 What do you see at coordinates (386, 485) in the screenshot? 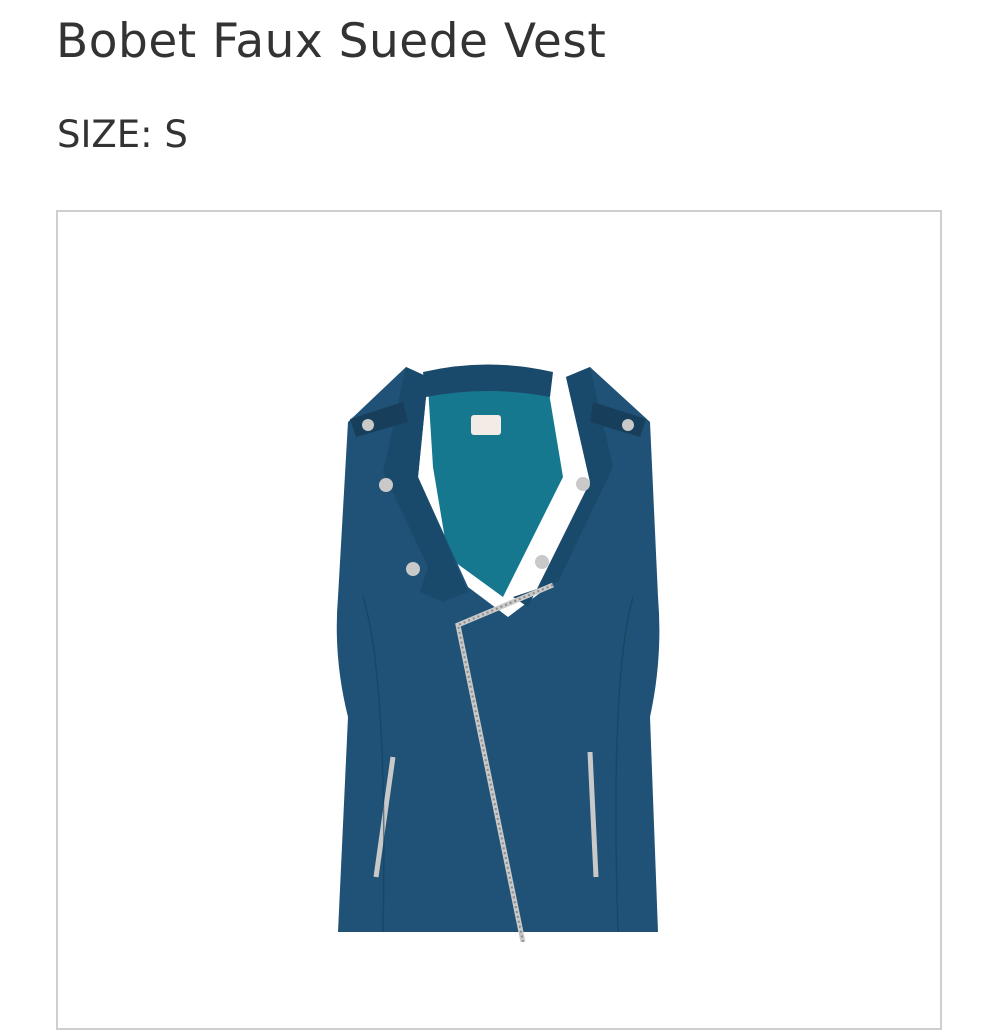
I see `snap-left-collar` at bounding box center [386, 485].